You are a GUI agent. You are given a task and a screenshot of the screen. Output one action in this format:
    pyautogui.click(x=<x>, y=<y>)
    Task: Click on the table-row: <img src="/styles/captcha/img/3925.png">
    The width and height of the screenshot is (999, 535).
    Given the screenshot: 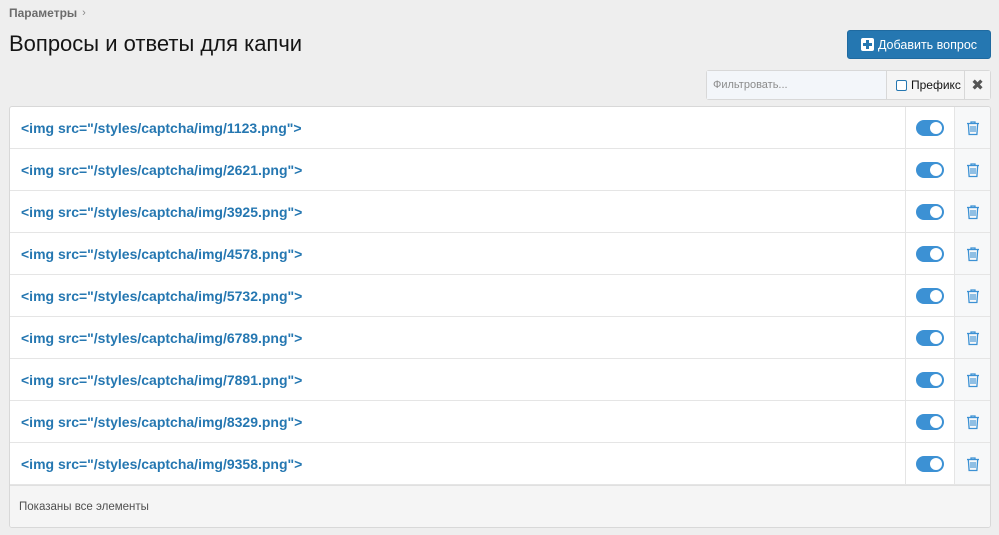 What is the action you would take?
    pyautogui.click(x=500, y=212)
    